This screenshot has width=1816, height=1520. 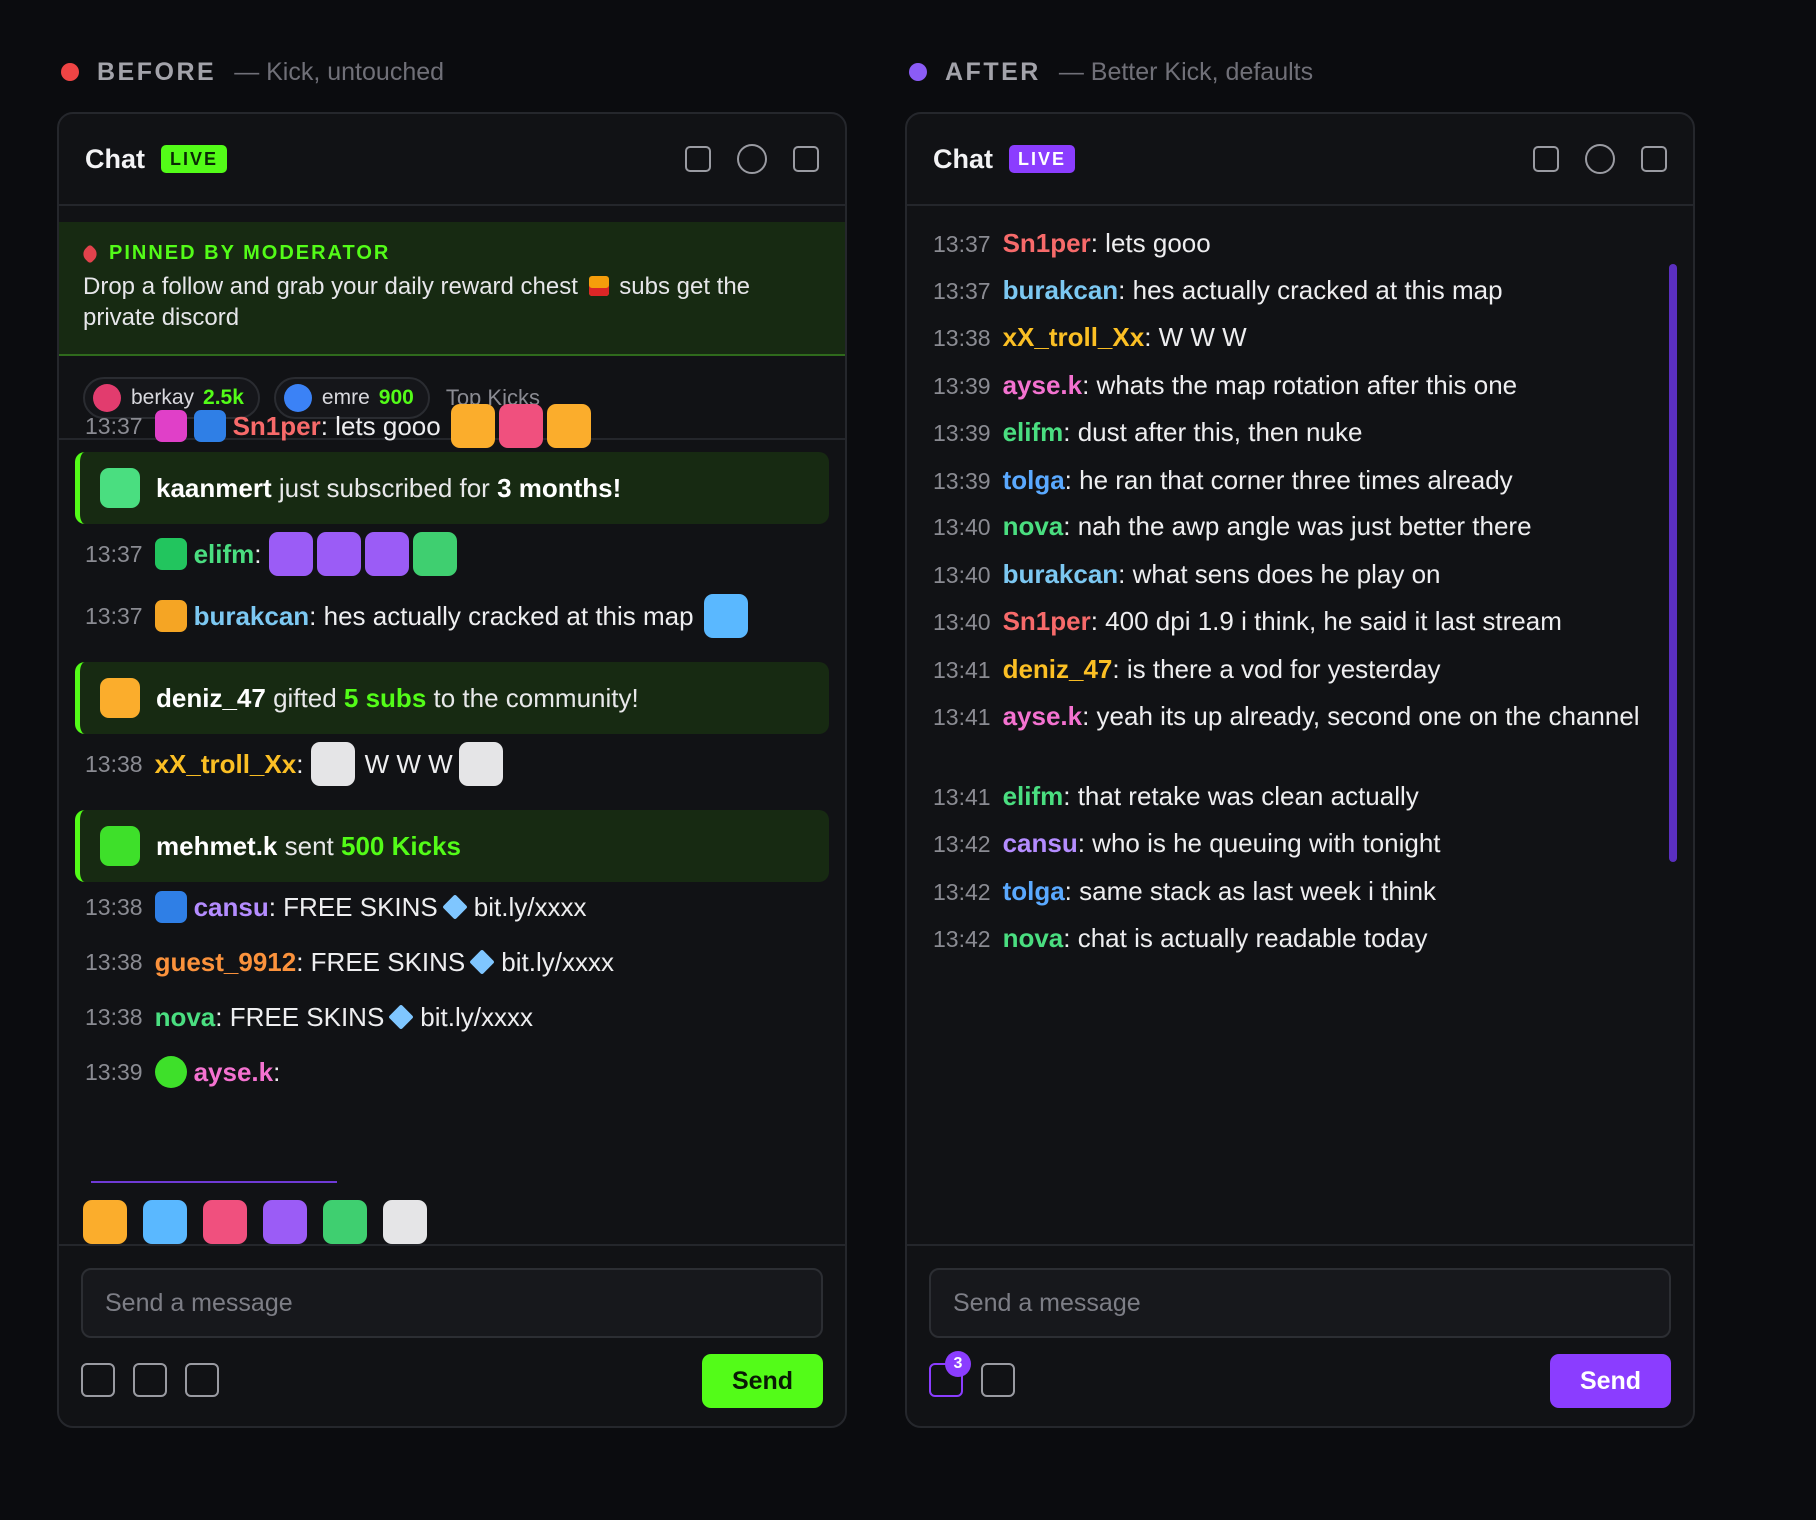 I want to click on header-actions, so click(x=1600, y=159).